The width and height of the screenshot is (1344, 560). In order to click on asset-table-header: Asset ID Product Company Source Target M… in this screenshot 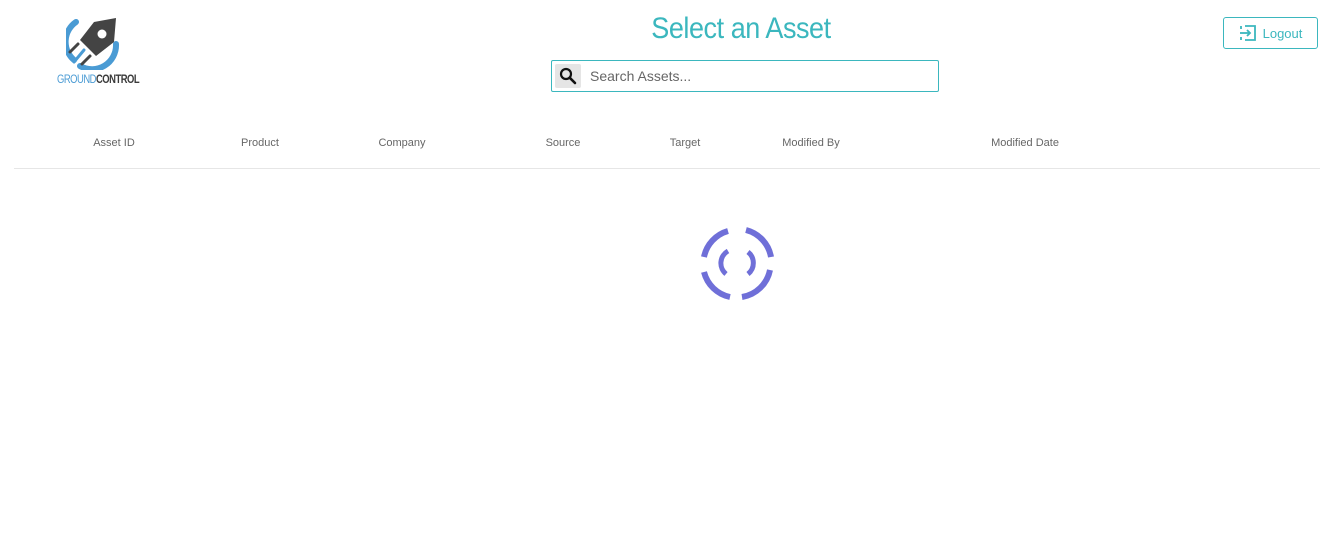, I will do `click(667, 144)`.